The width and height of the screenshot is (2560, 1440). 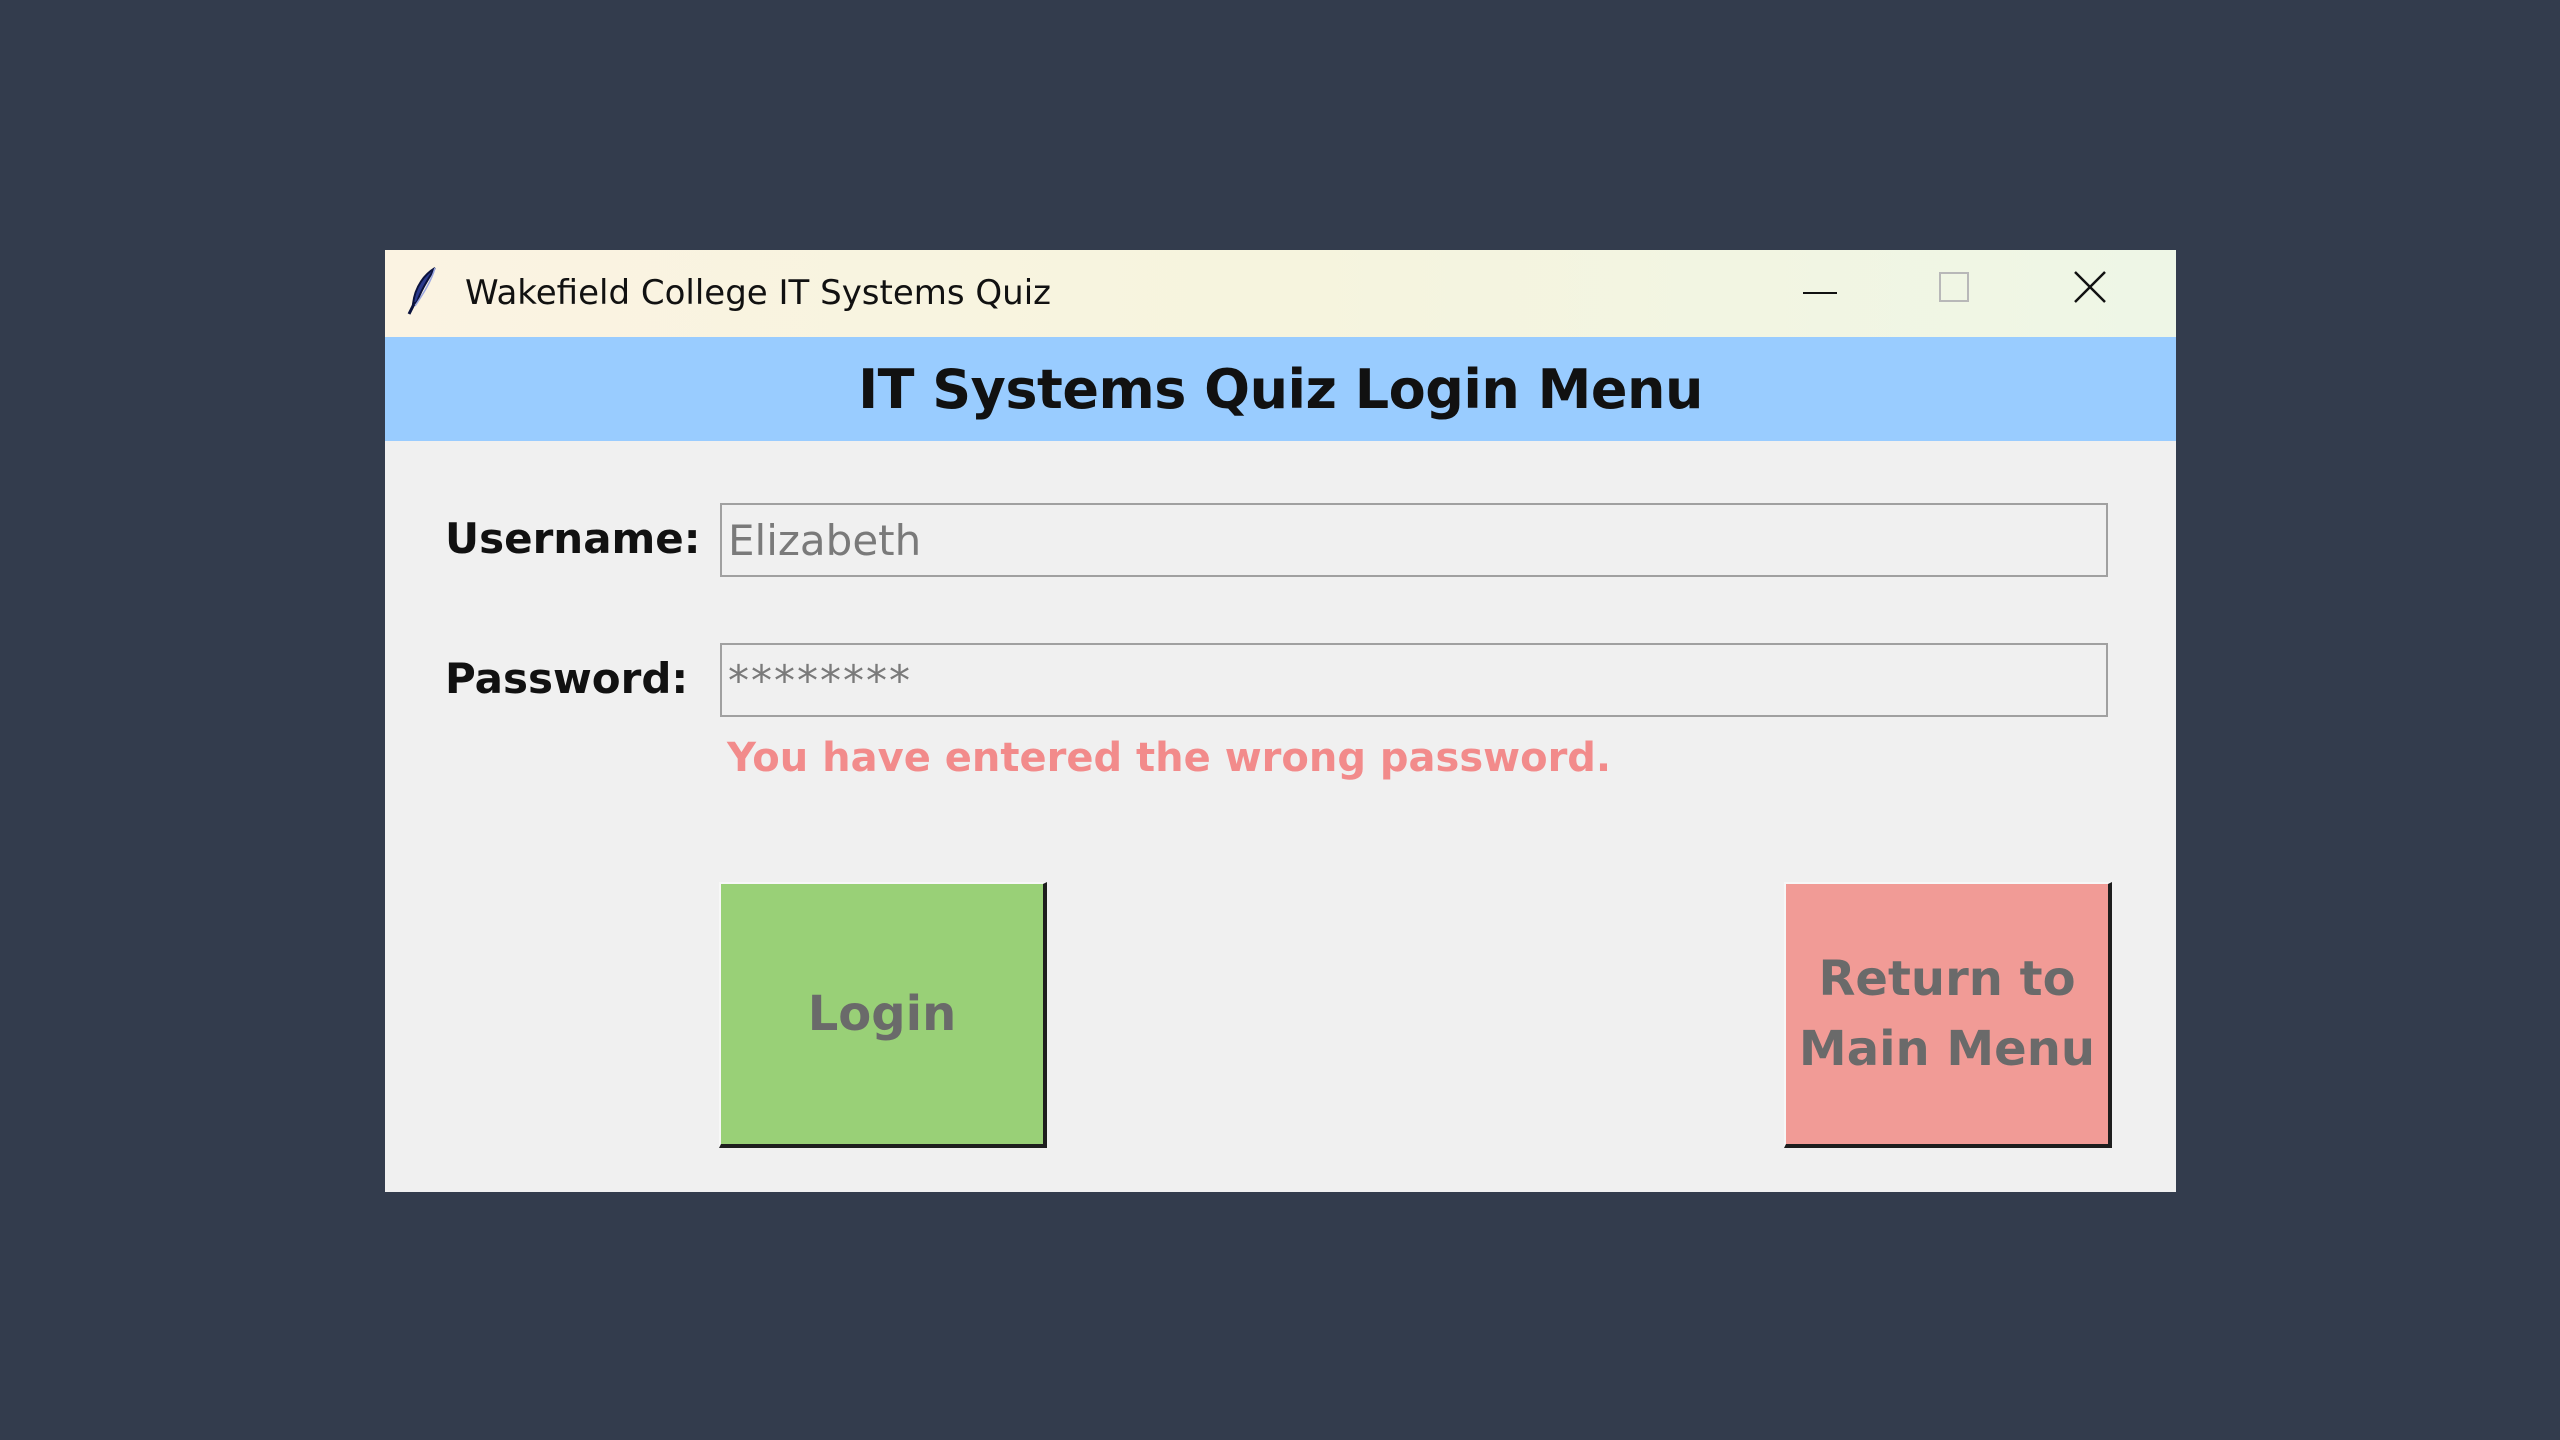 I want to click on maximize-icon, so click(x=1953, y=289).